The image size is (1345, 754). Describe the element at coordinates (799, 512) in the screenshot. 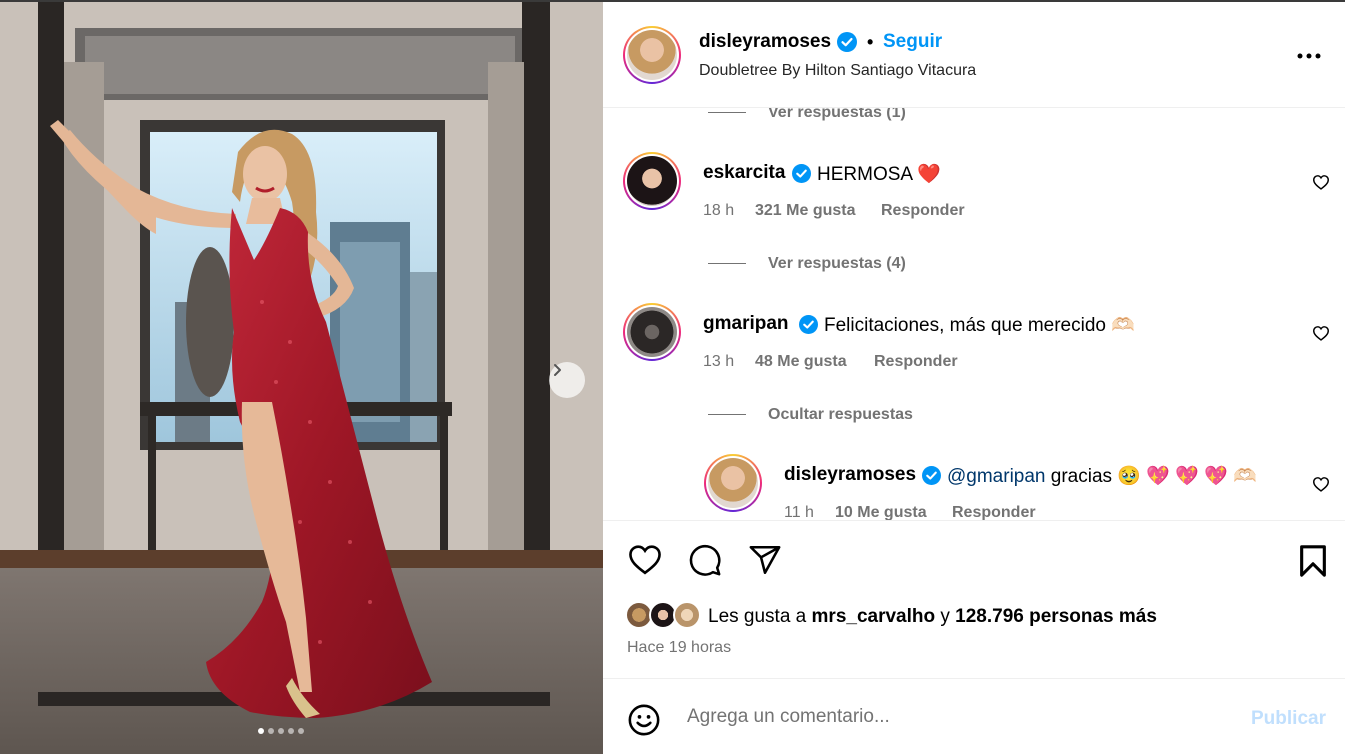

I see `reply-time: 11 h` at that location.